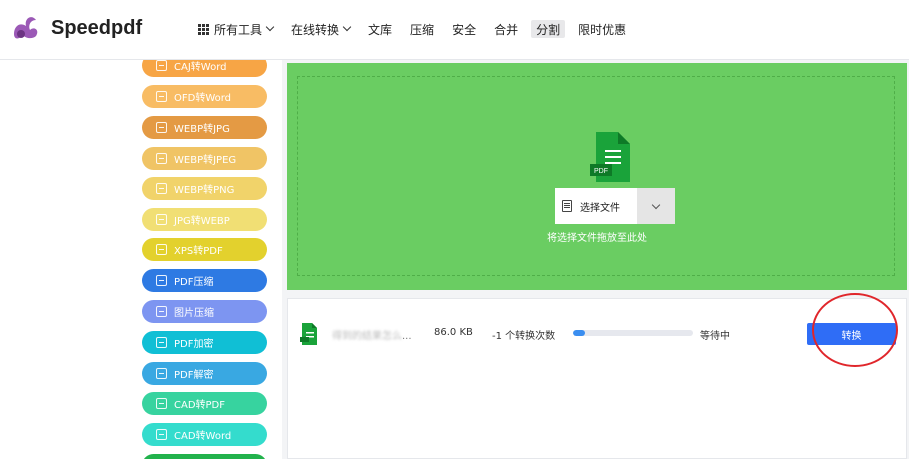 The height and width of the screenshot is (459, 909). Describe the element at coordinates (715, 336) in the screenshot. I see `file-status: 等待中` at that location.